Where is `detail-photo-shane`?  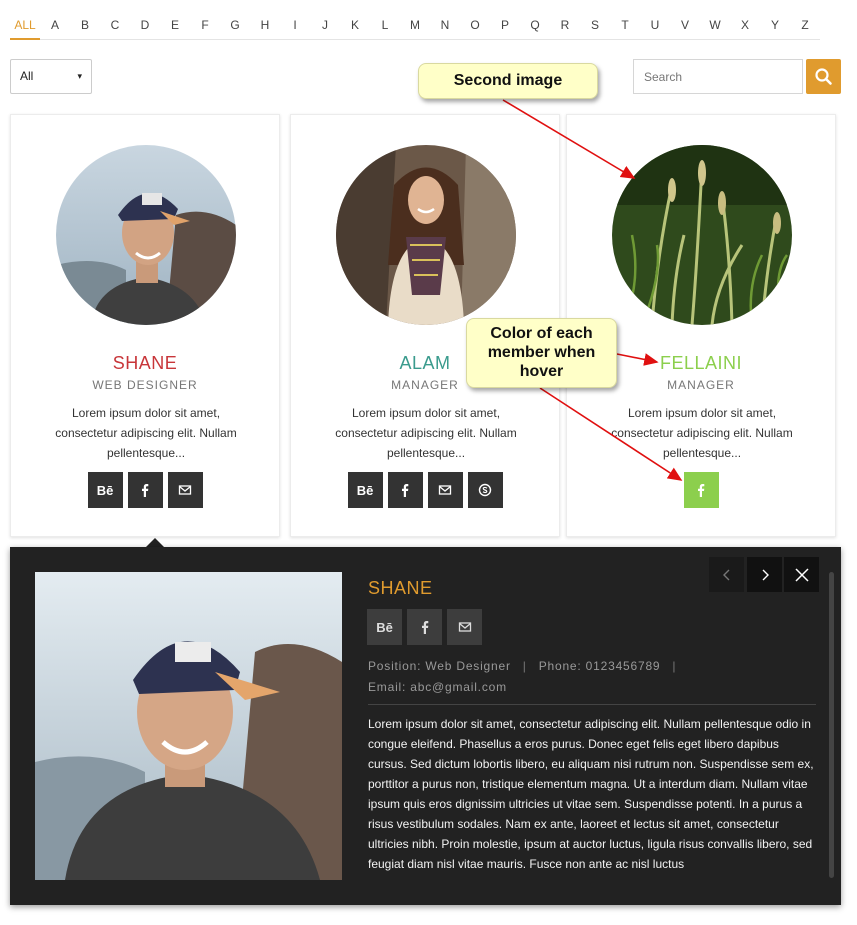 detail-photo-shane is located at coordinates (188, 726).